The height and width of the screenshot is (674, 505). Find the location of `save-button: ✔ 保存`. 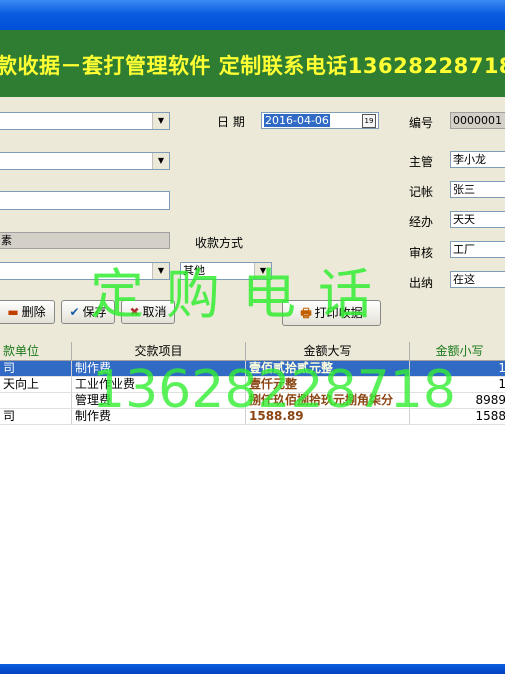

save-button: ✔ 保存 is located at coordinates (88, 312).